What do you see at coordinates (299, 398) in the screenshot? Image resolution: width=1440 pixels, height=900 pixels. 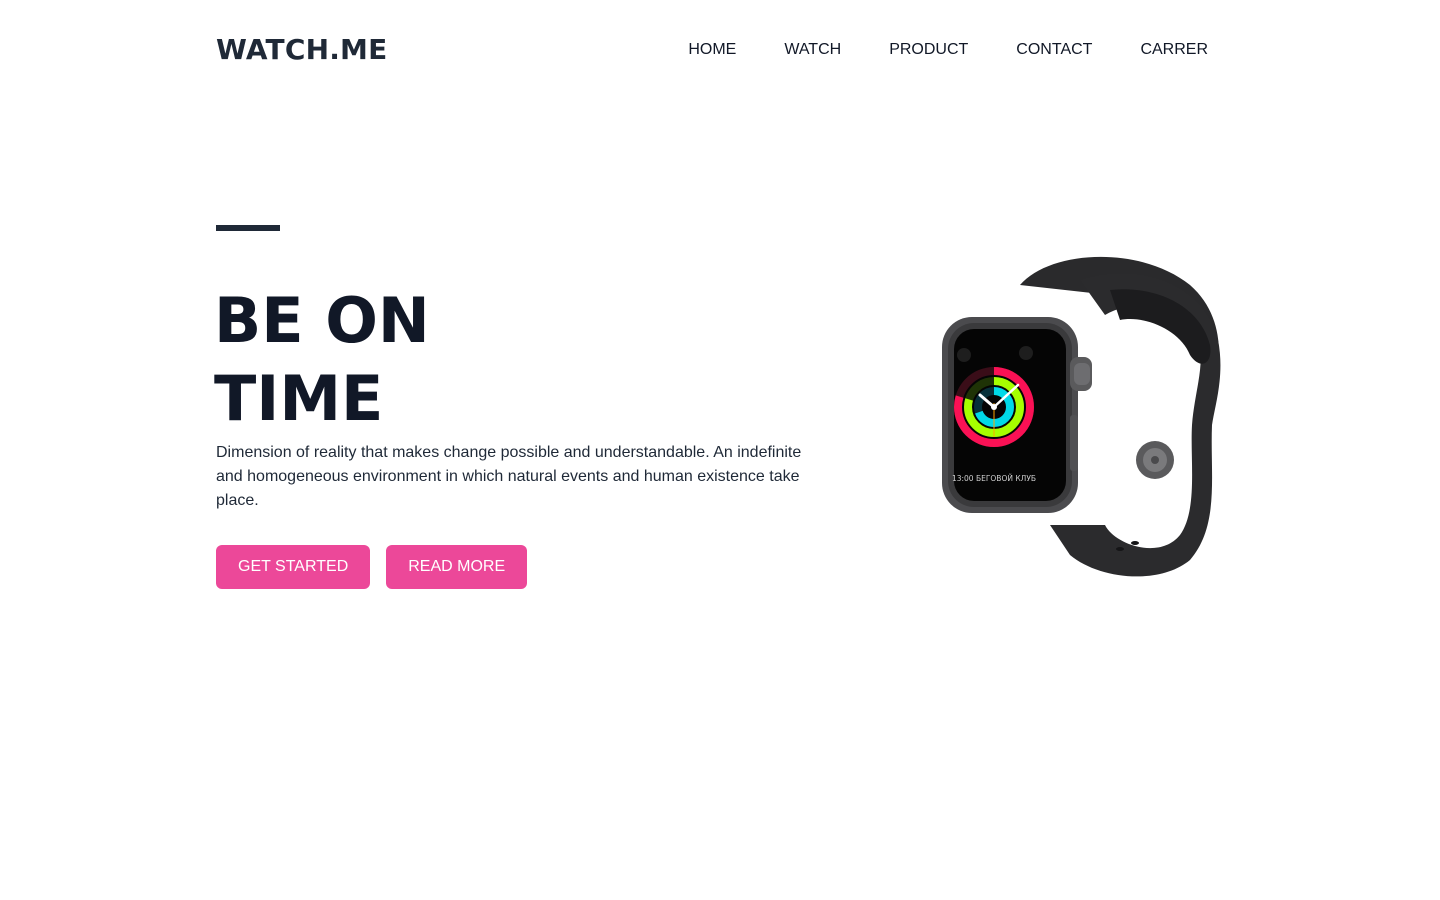 I see `headline-line-2: TIME` at bounding box center [299, 398].